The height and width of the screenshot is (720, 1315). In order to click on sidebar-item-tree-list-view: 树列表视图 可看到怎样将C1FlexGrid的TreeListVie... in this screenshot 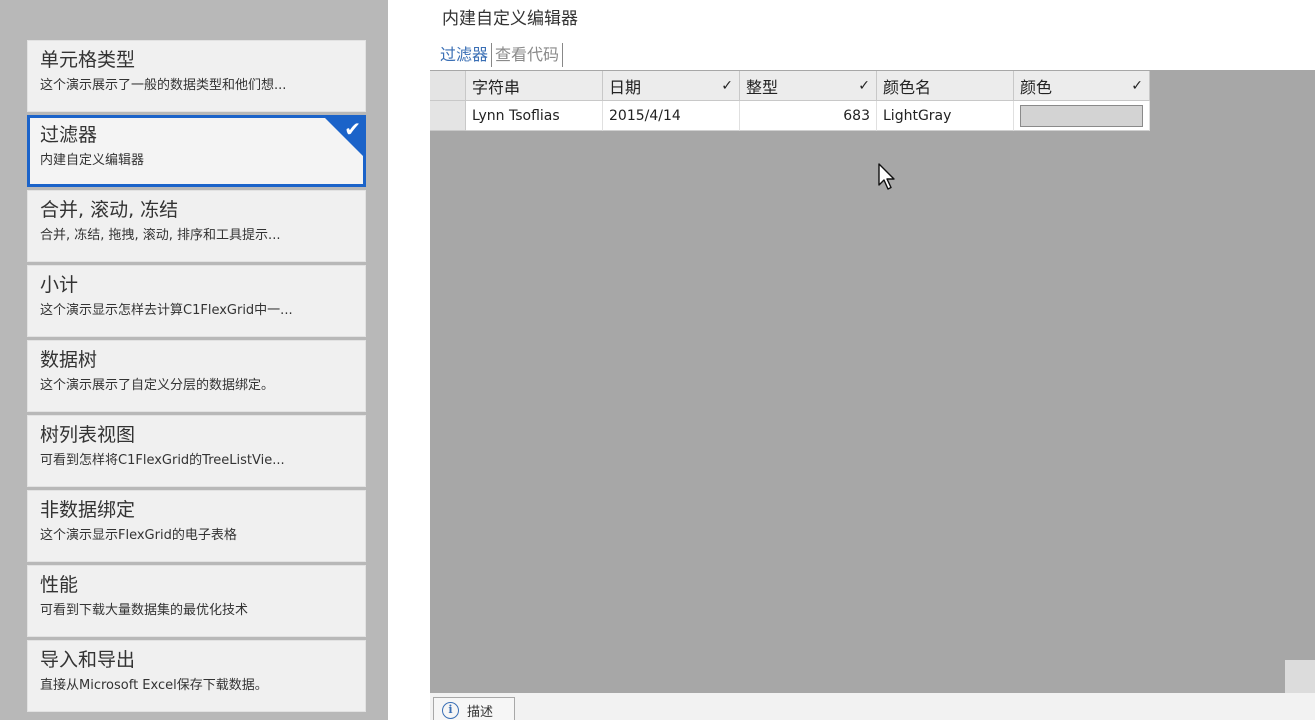, I will do `click(196, 451)`.